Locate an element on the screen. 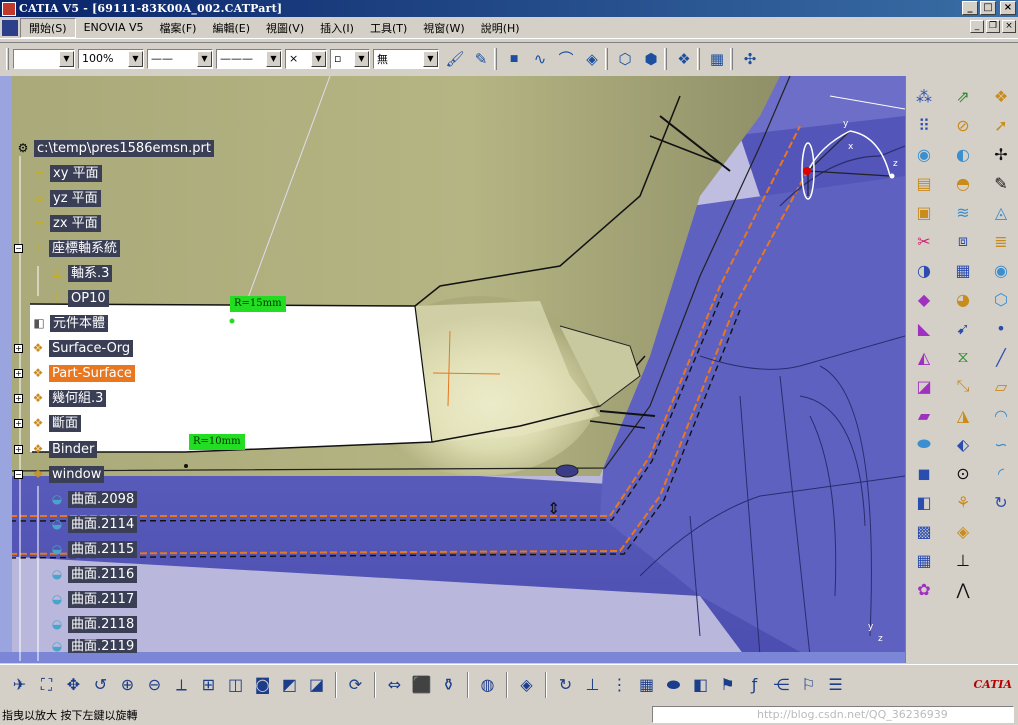 The width and height of the screenshot is (1018, 725). tree-node-surface-2114: ◒ 曲面.2114 is located at coordinates (93, 524).